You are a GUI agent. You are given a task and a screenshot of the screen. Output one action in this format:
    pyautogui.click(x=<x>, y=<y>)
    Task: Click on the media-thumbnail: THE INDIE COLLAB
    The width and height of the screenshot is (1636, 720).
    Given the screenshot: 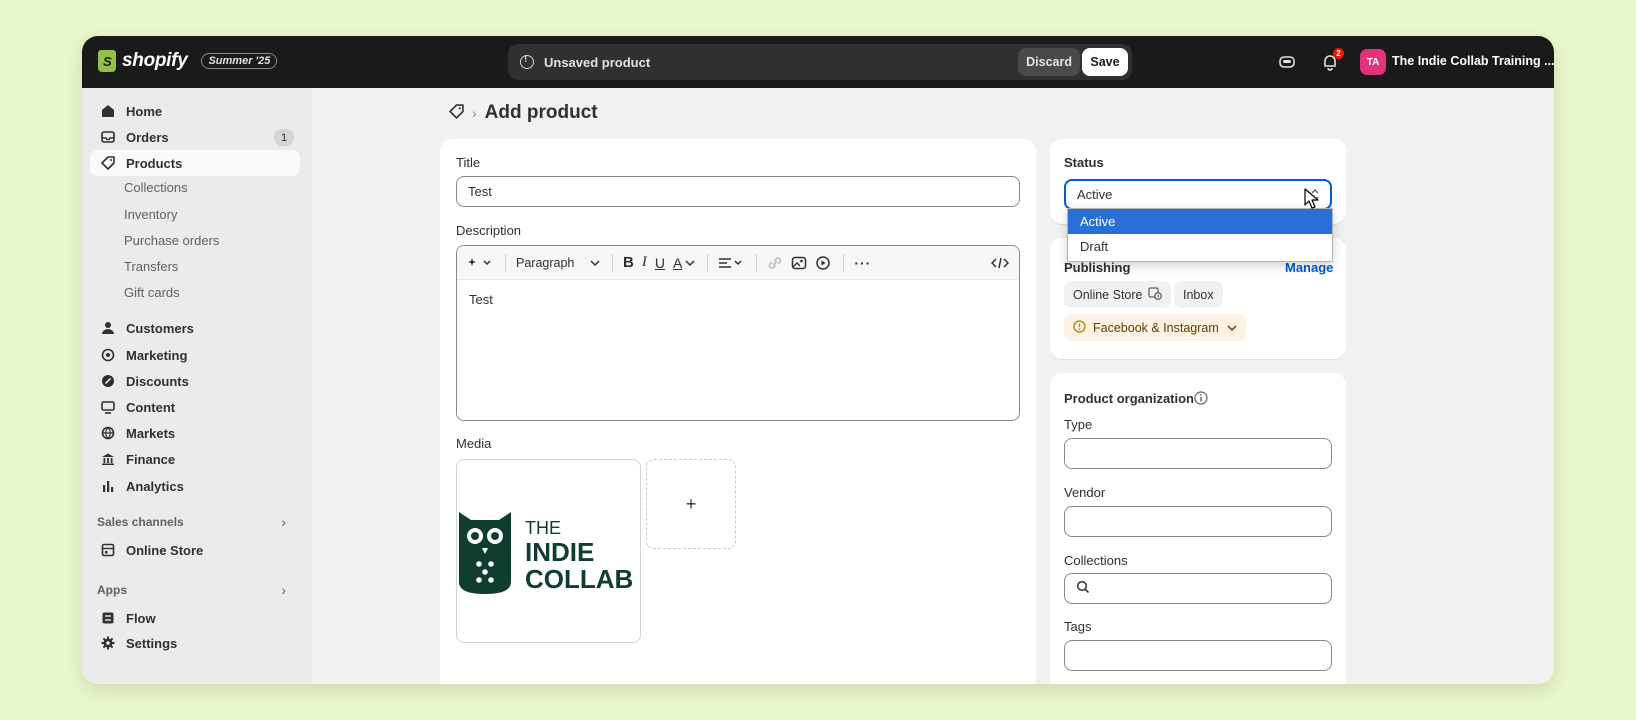 What is the action you would take?
    pyautogui.click(x=548, y=551)
    